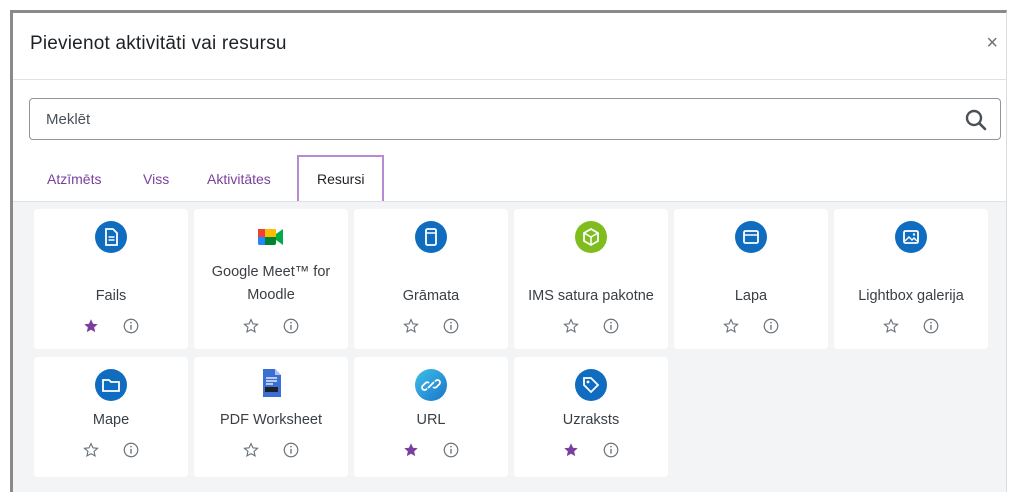 The image size is (1011, 492). What do you see at coordinates (111, 385) in the screenshot?
I see `folder-icon` at bounding box center [111, 385].